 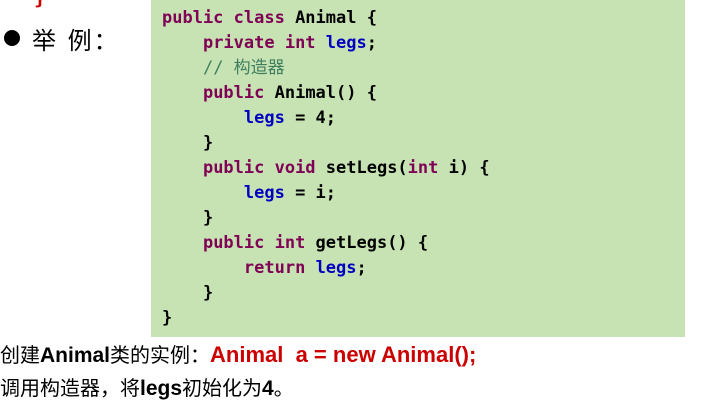 I want to click on code-text: = 4;, so click(x=310, y=118).